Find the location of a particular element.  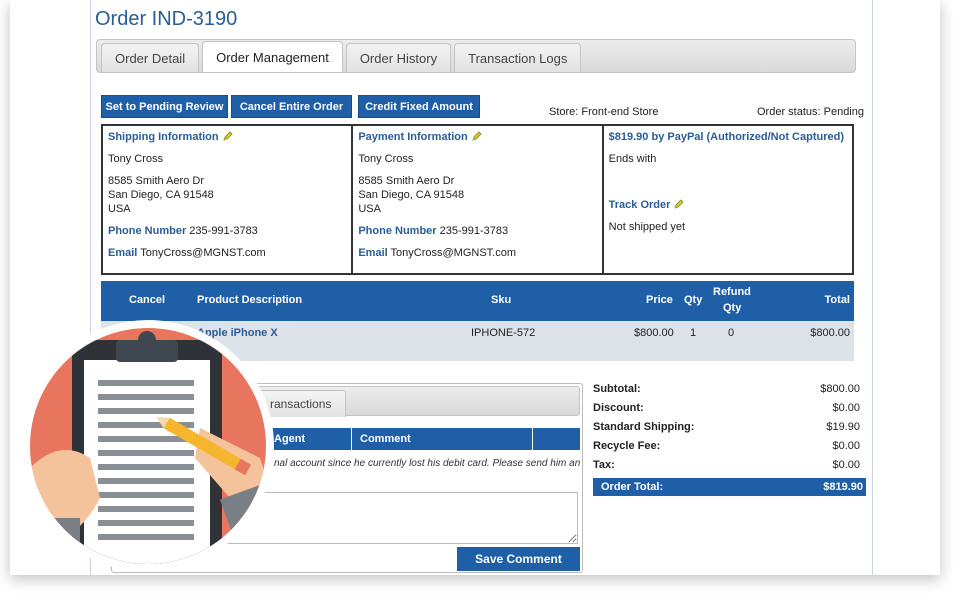

payment-address2: San Diego, CA 91548 is located at coordinates (411, 195).